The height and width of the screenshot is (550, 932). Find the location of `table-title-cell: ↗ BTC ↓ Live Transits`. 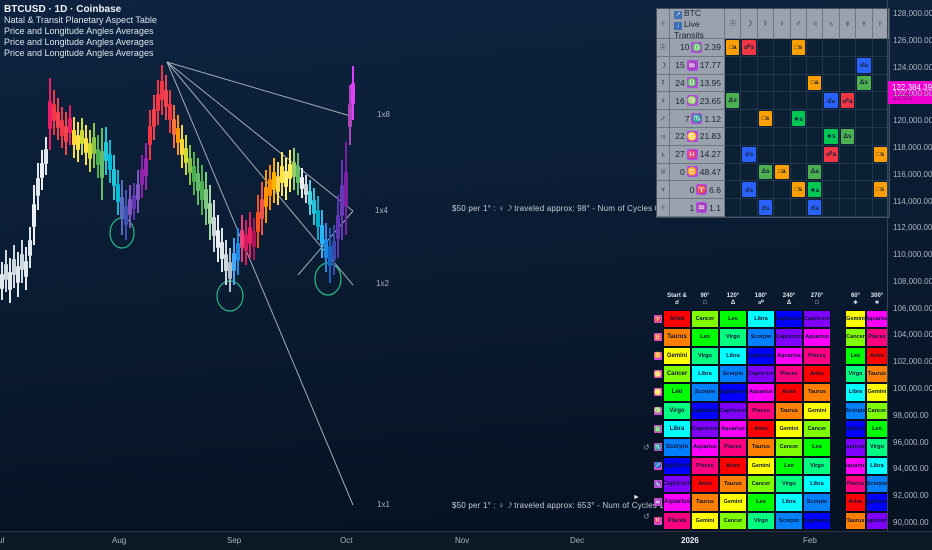

table-title-cell: ↗ BTC ↓ Live Transits is located at coordinates (697, 24).